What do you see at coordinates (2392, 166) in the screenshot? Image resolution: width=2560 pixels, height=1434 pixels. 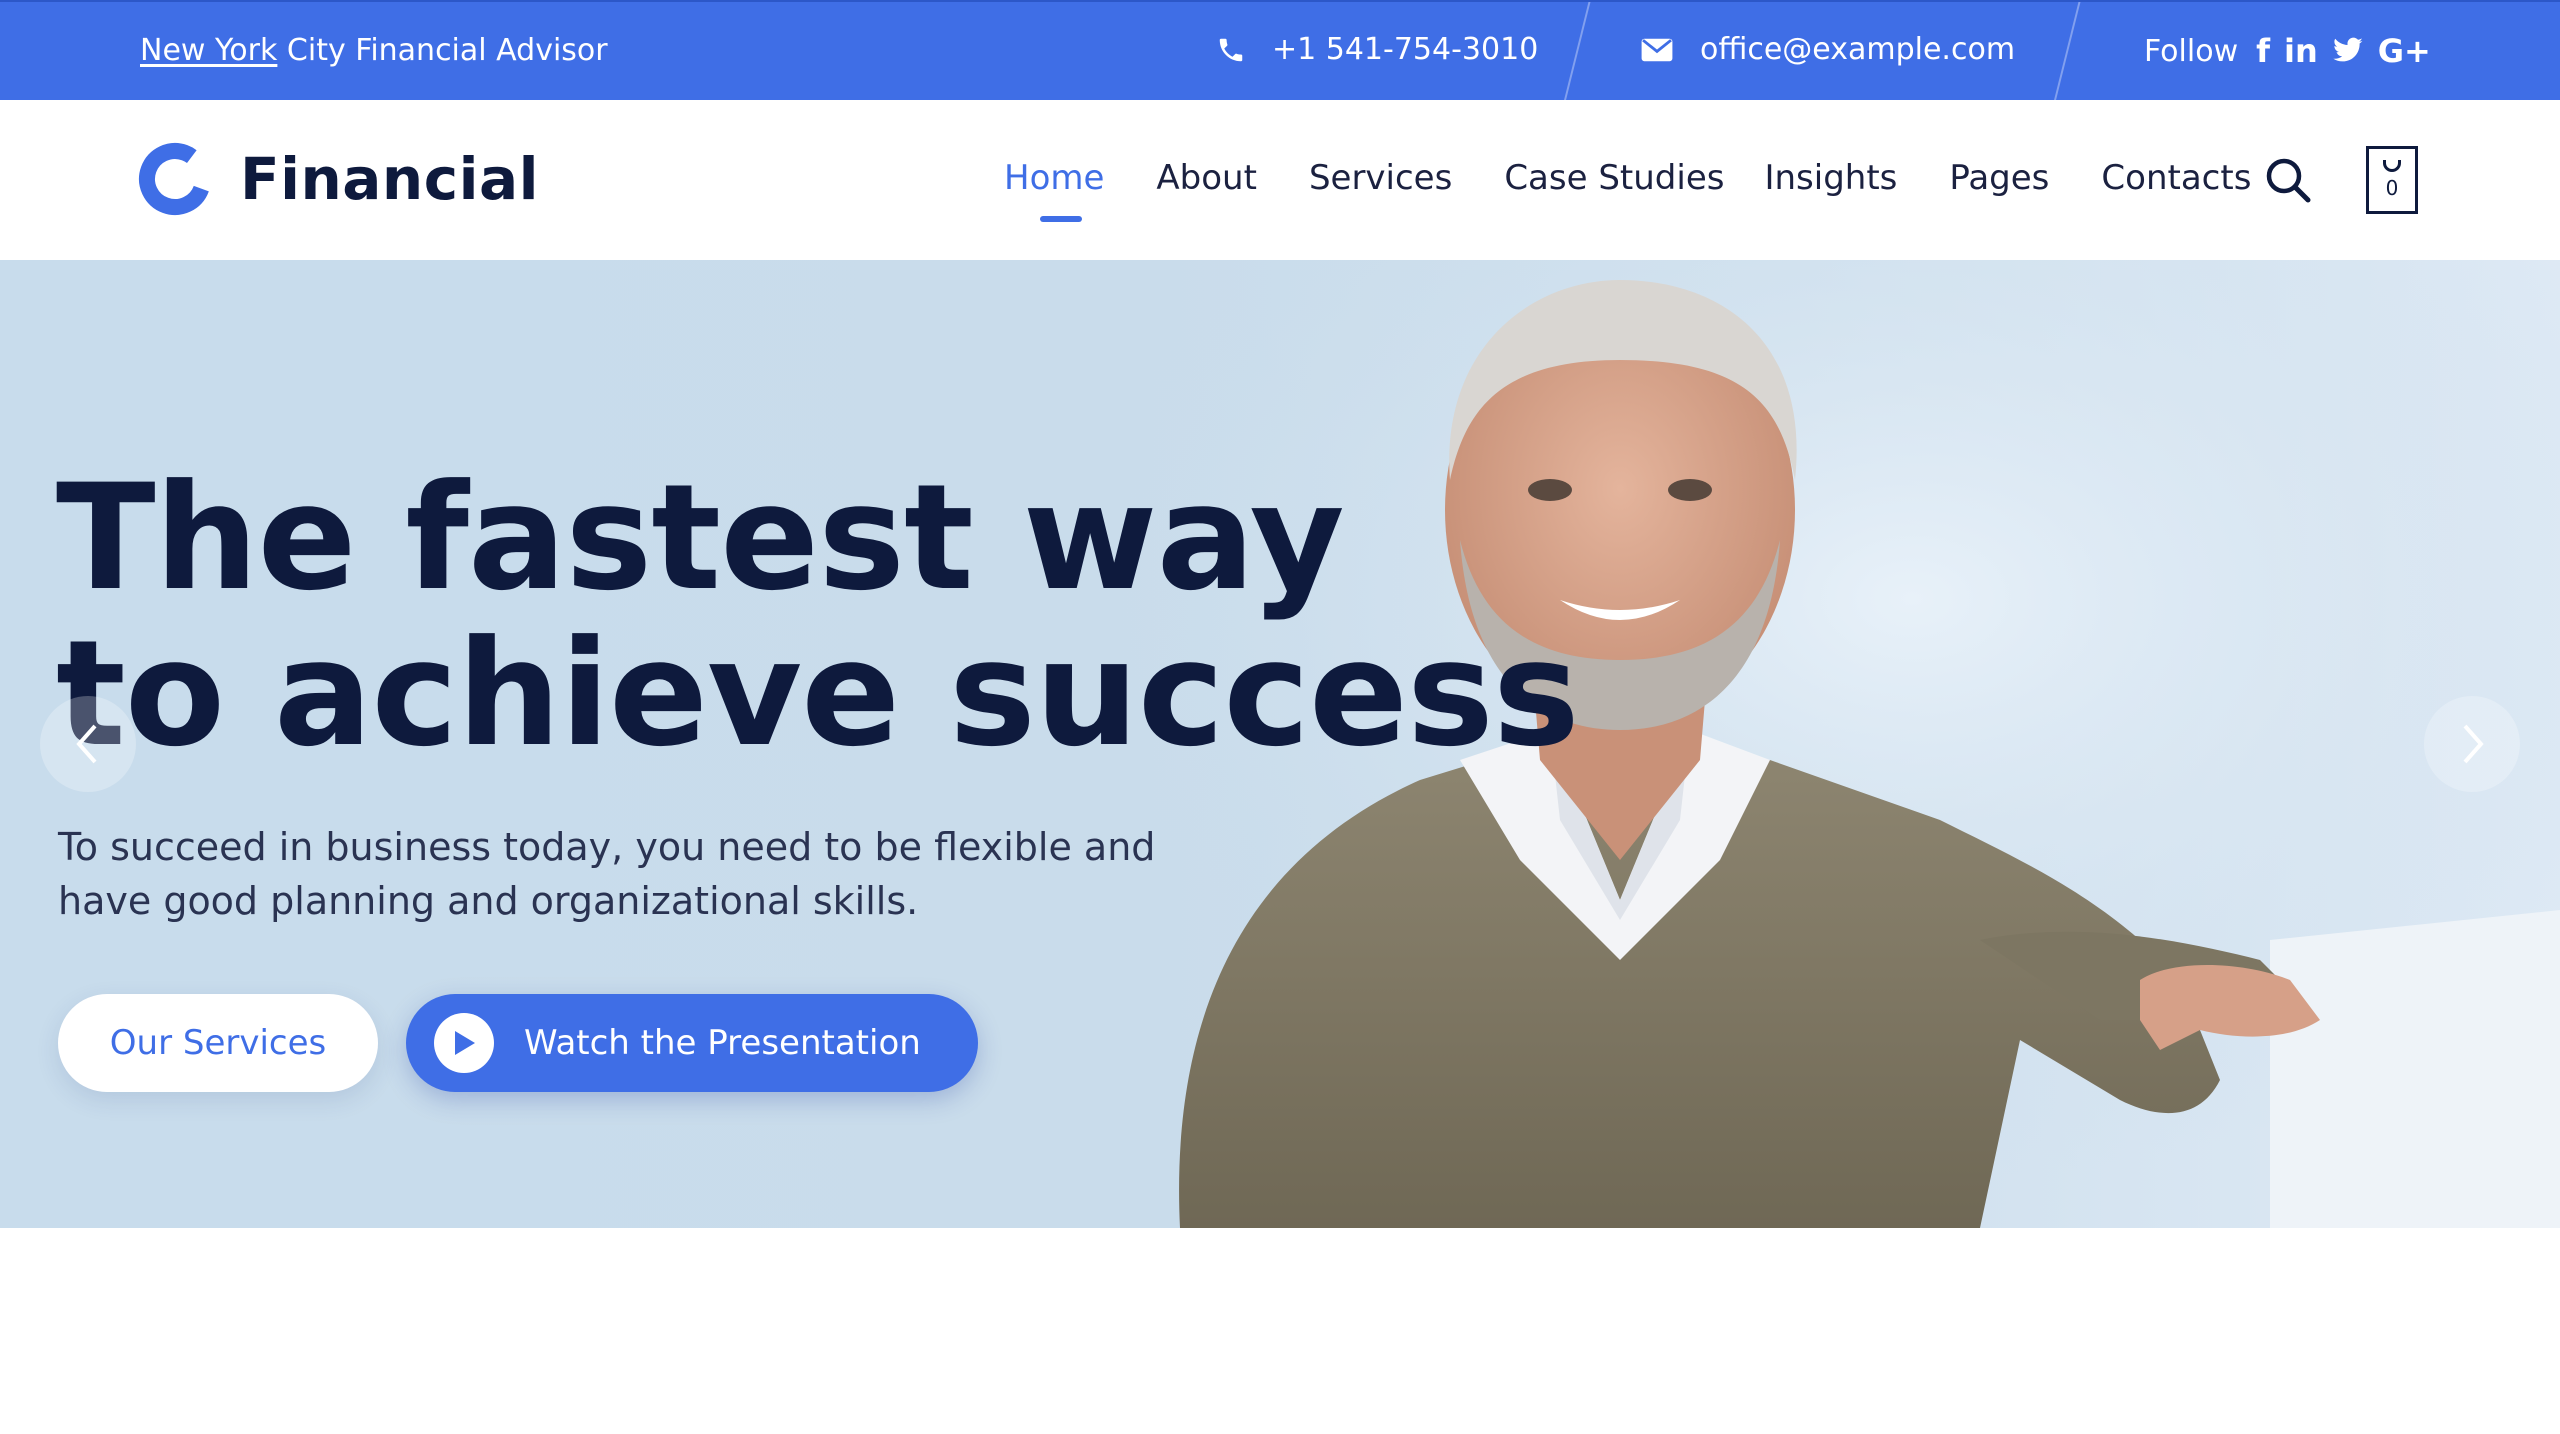 I see `bag-icon` at bounding box center [2392, 166].